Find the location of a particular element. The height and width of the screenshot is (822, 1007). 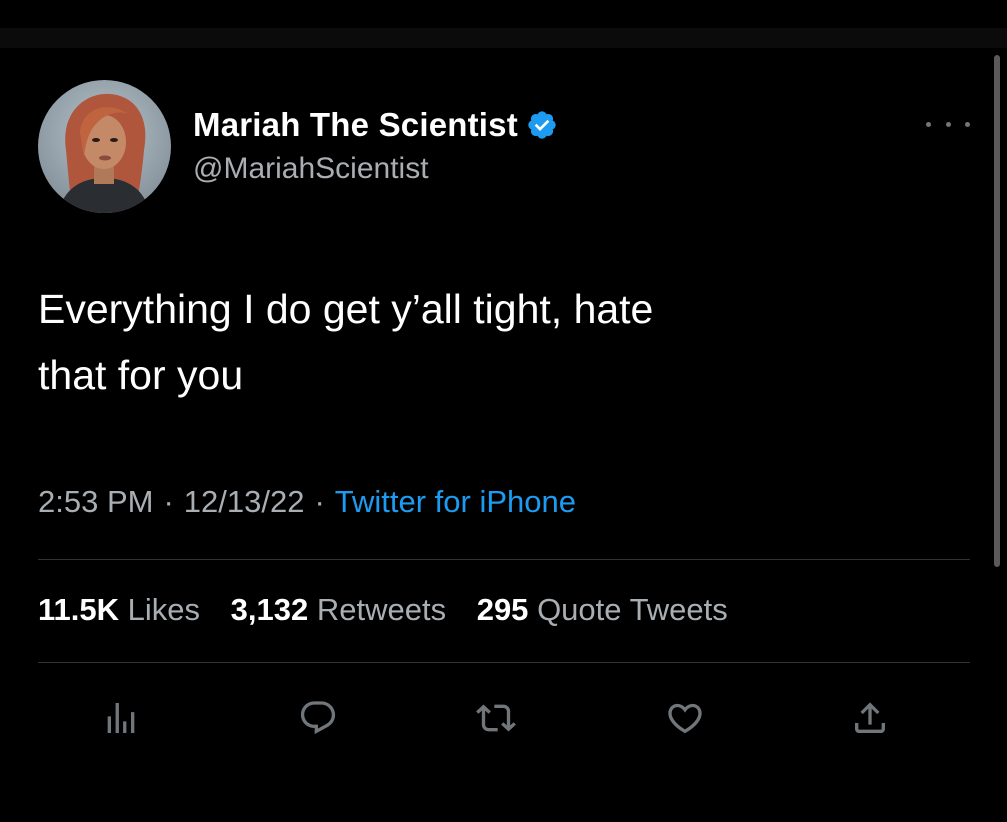

tweet-date: 12/13/22 is located at coordinates (244, 501).